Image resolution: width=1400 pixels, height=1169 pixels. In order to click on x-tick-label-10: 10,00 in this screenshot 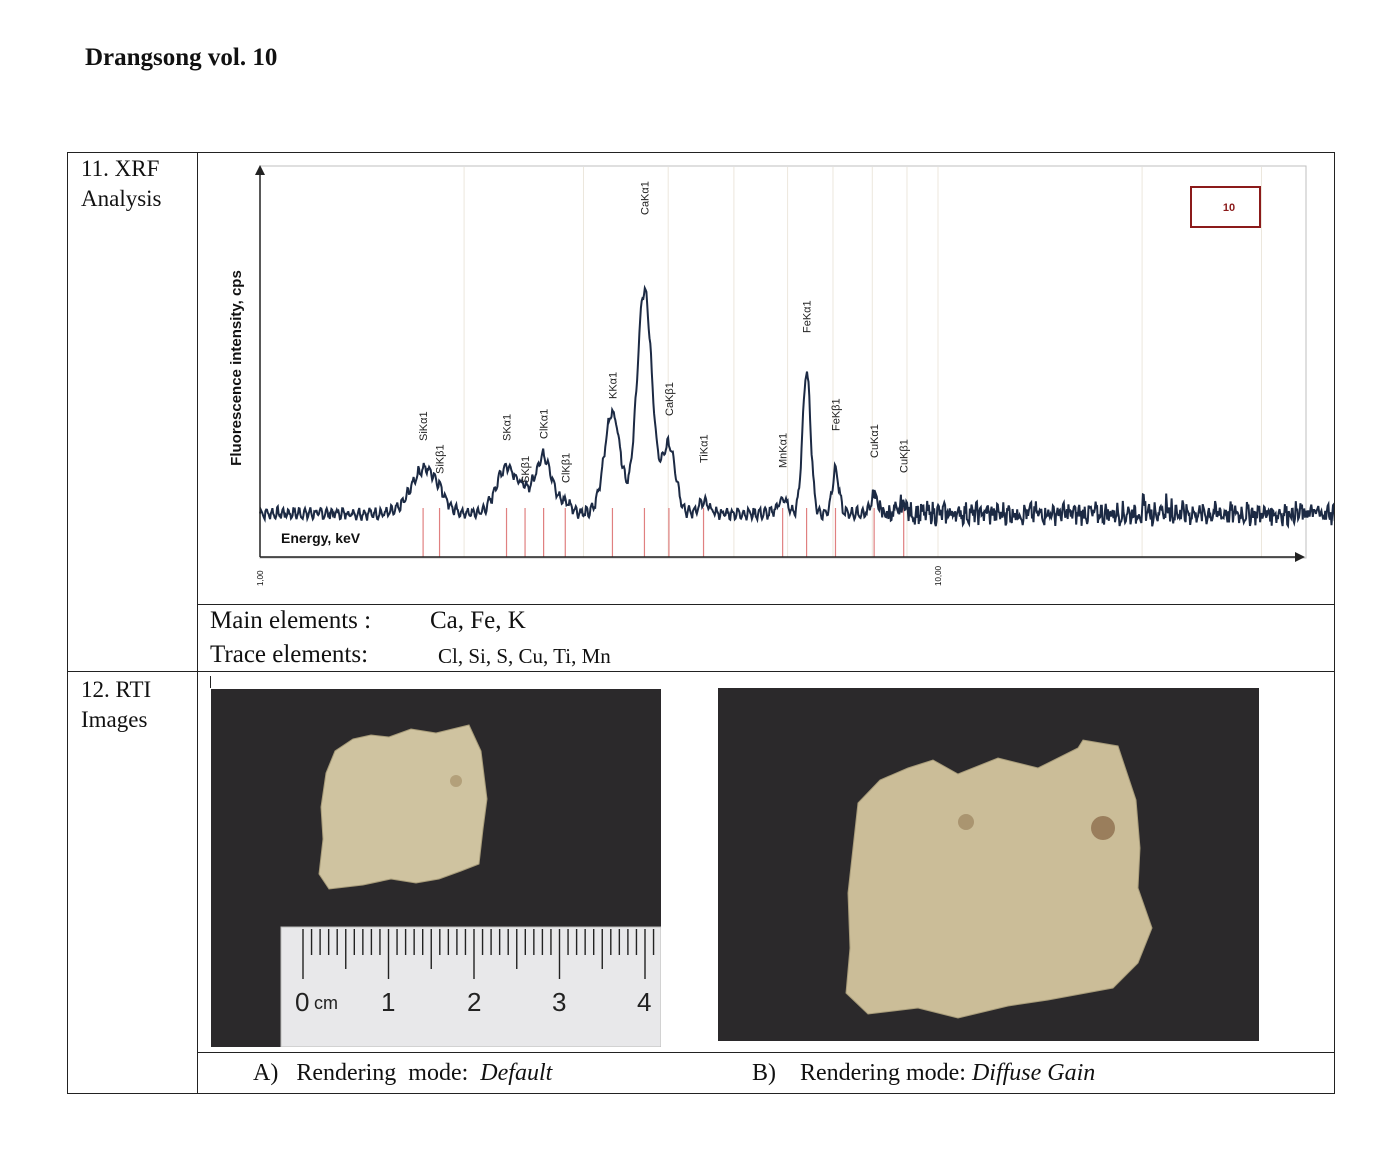, I will do `click(938, 575)`.